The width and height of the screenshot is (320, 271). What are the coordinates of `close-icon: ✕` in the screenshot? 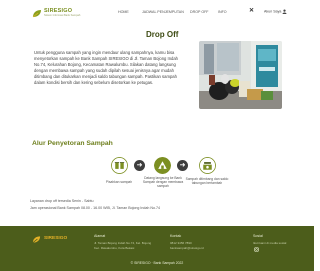 It's located at (251, 10).